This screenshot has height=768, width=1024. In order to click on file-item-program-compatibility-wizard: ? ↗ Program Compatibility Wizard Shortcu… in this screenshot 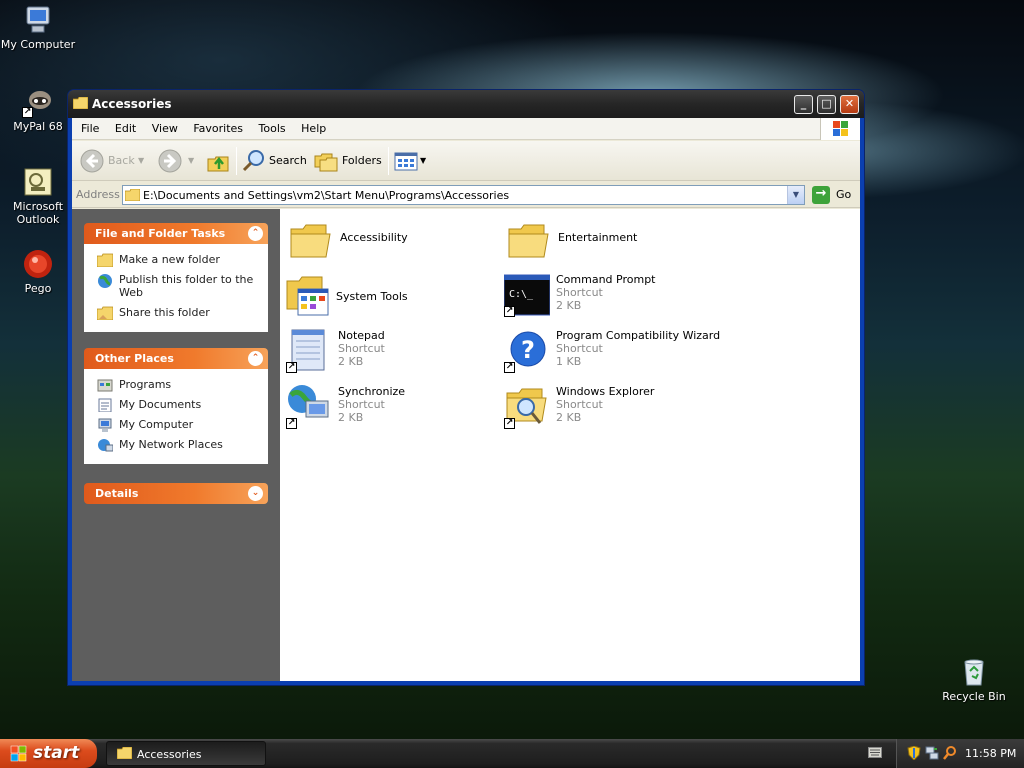, I will do `click(612, 351)`.